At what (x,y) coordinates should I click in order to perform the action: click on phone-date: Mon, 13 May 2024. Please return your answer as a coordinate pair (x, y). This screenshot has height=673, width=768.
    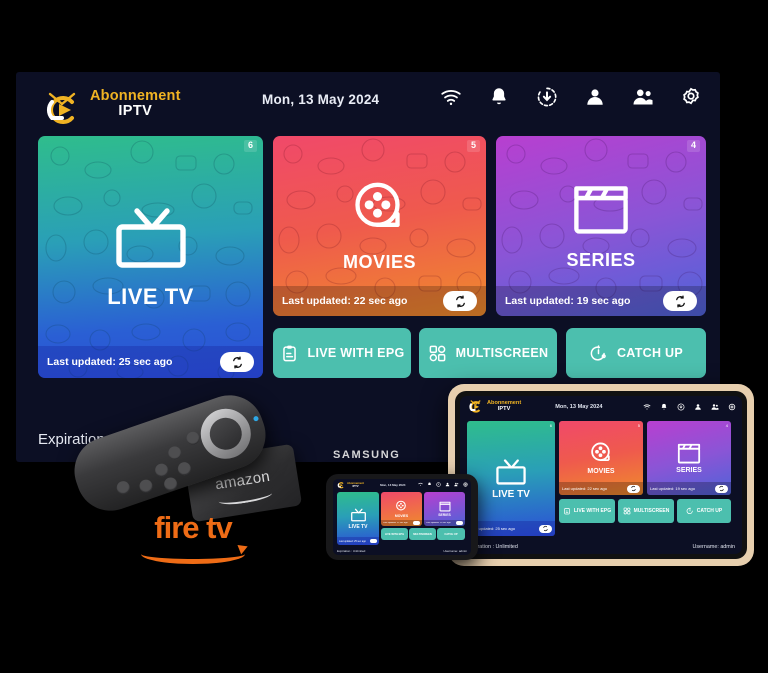
    Looking at the image, I should click on (393, 484).